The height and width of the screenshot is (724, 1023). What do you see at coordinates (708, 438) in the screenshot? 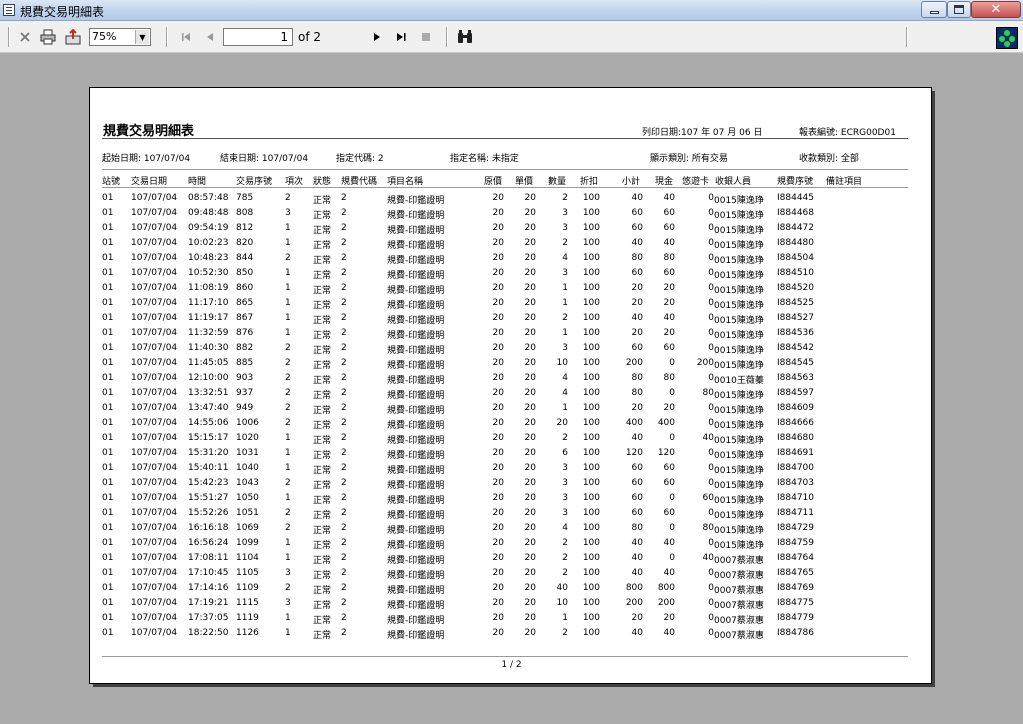
I see `cell-easycard: 40` at bounding box center [708, 438].